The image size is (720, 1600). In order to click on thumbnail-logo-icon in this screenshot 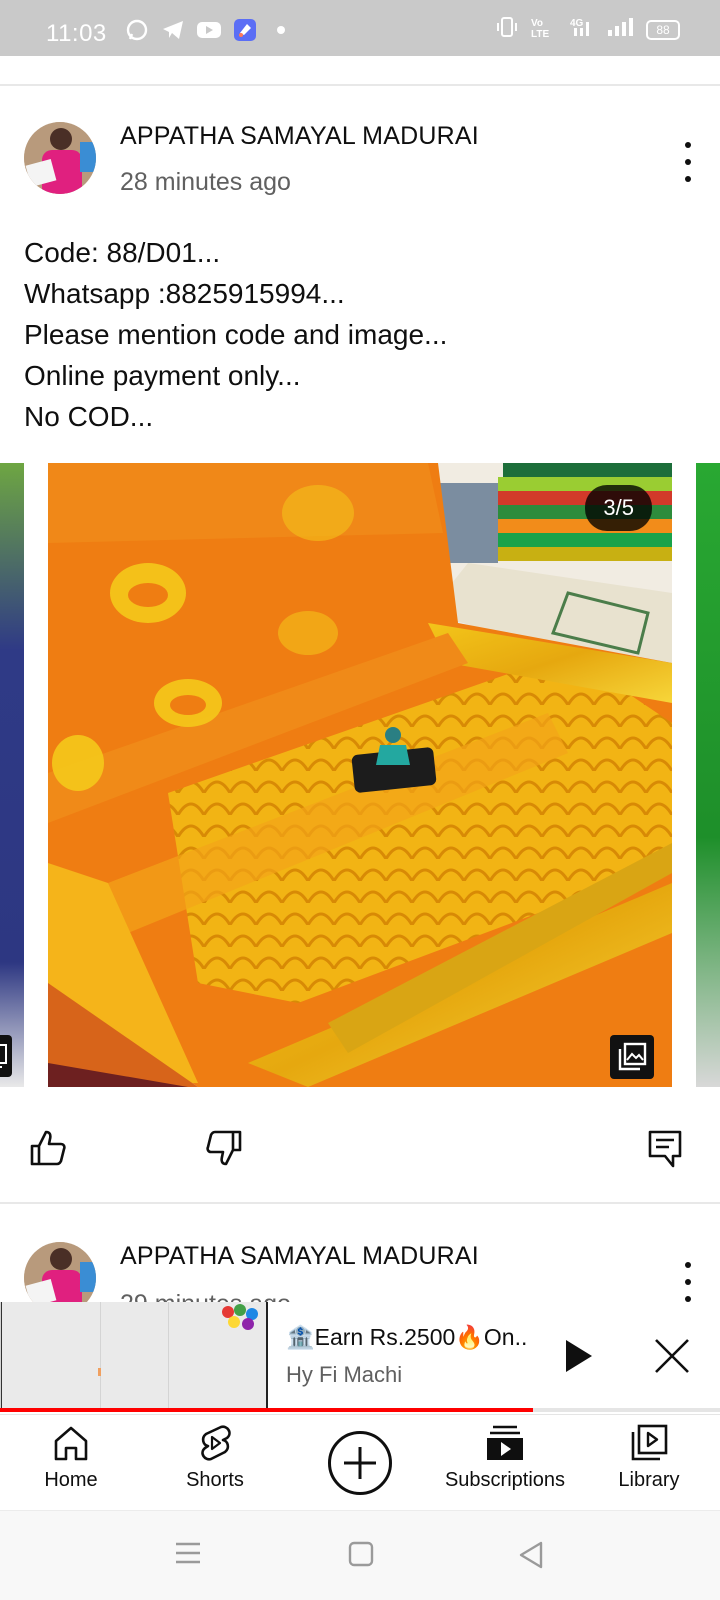, I will do `click(240, 1317)`.